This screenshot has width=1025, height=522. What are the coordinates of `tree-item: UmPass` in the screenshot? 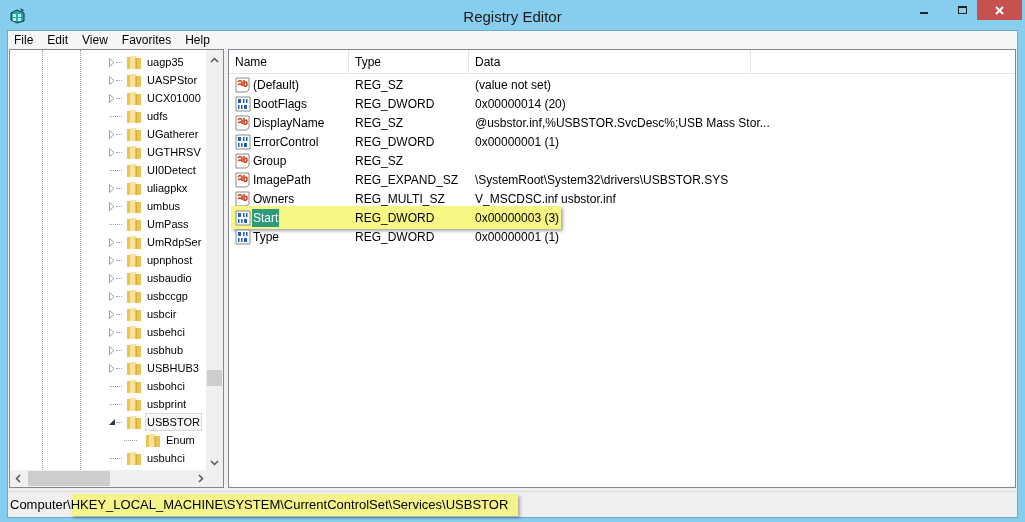 It's located at (168, 224).